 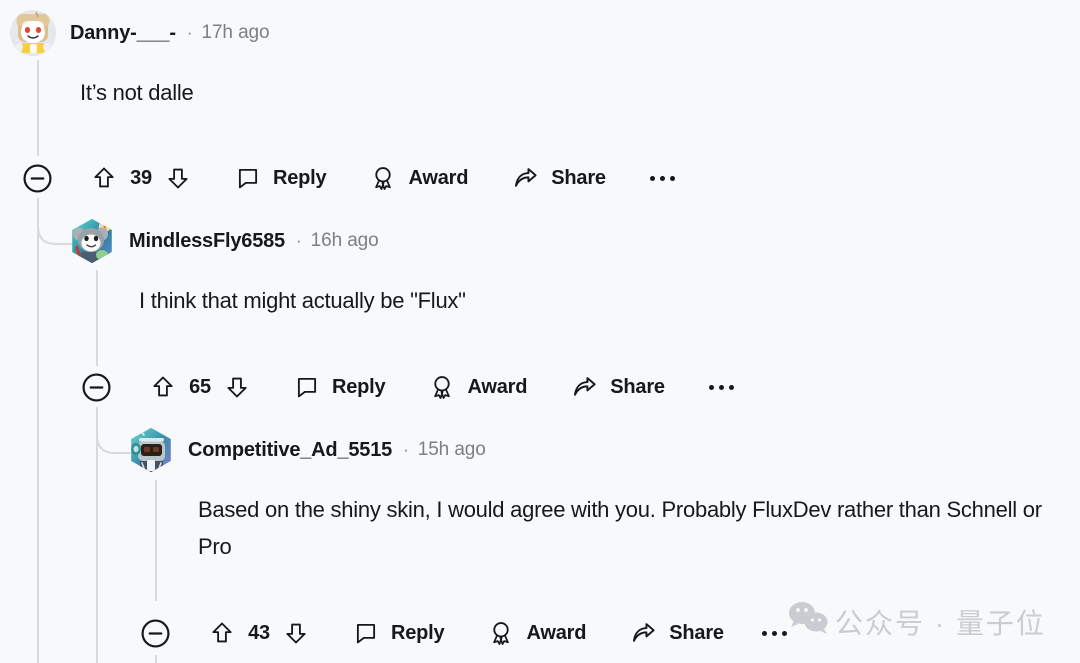 I want to click on vote-group: 39, so click(x=141, y=178).